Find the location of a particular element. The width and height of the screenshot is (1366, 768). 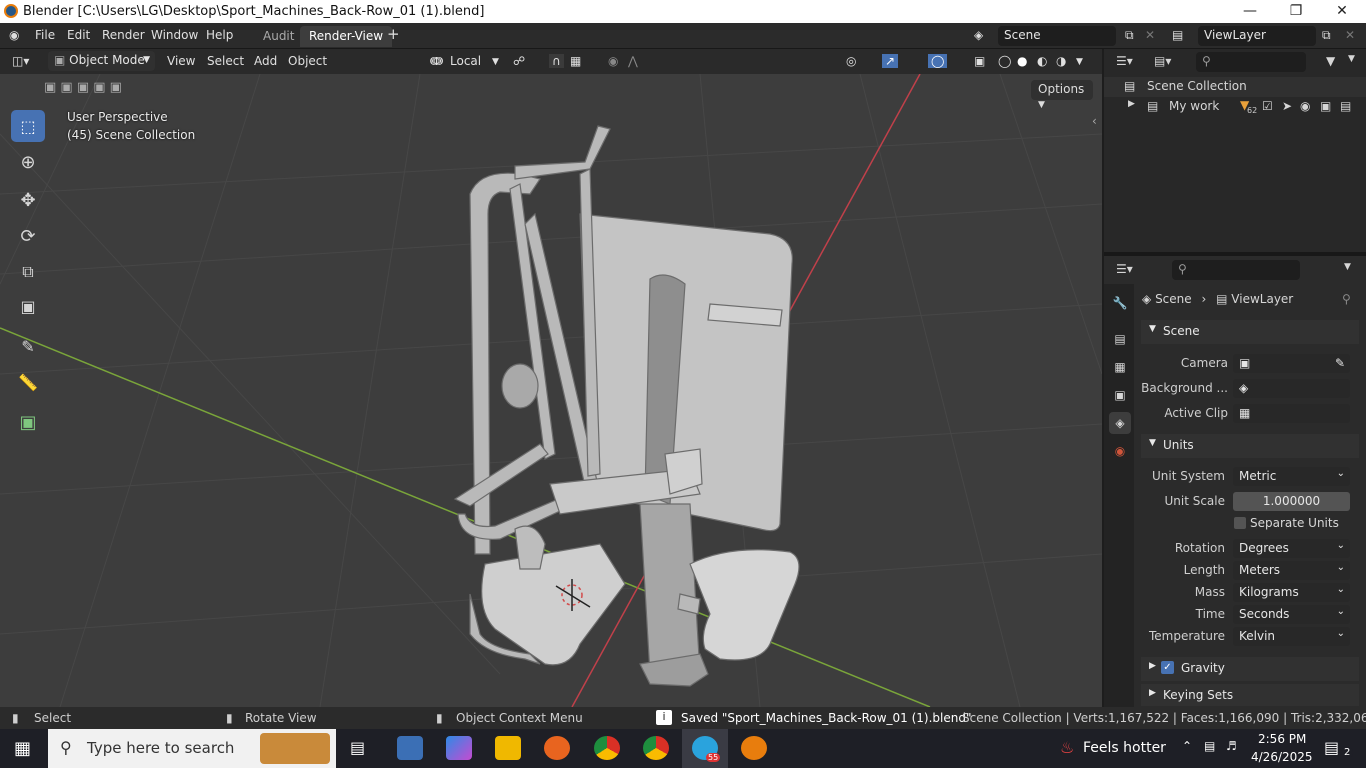

visibility-icon: ◎ is located at coordinates (851, 61).